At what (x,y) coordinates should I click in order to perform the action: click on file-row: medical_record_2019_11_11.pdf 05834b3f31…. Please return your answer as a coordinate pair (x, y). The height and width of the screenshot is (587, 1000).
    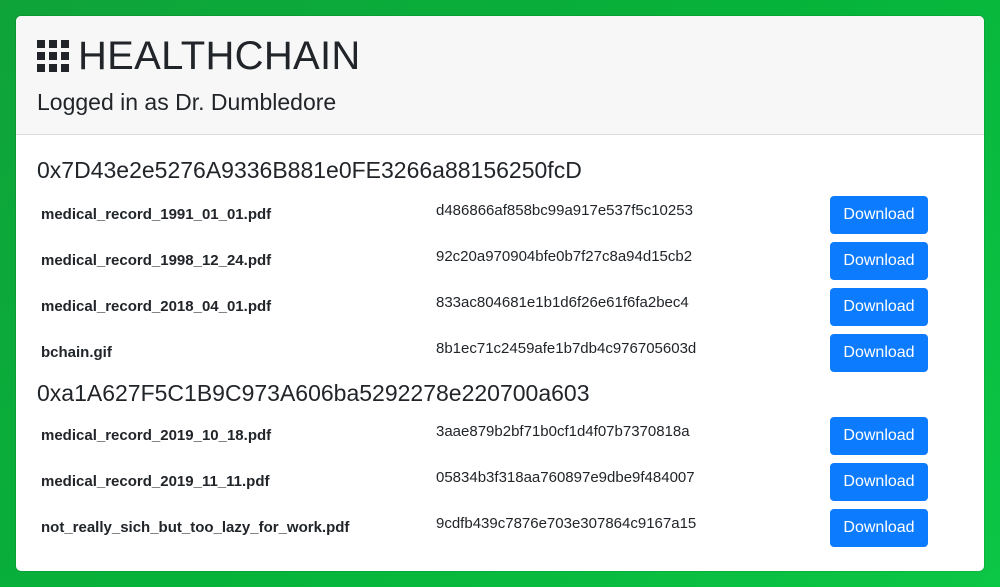
    Looking at the image, I should click on (500, 482).